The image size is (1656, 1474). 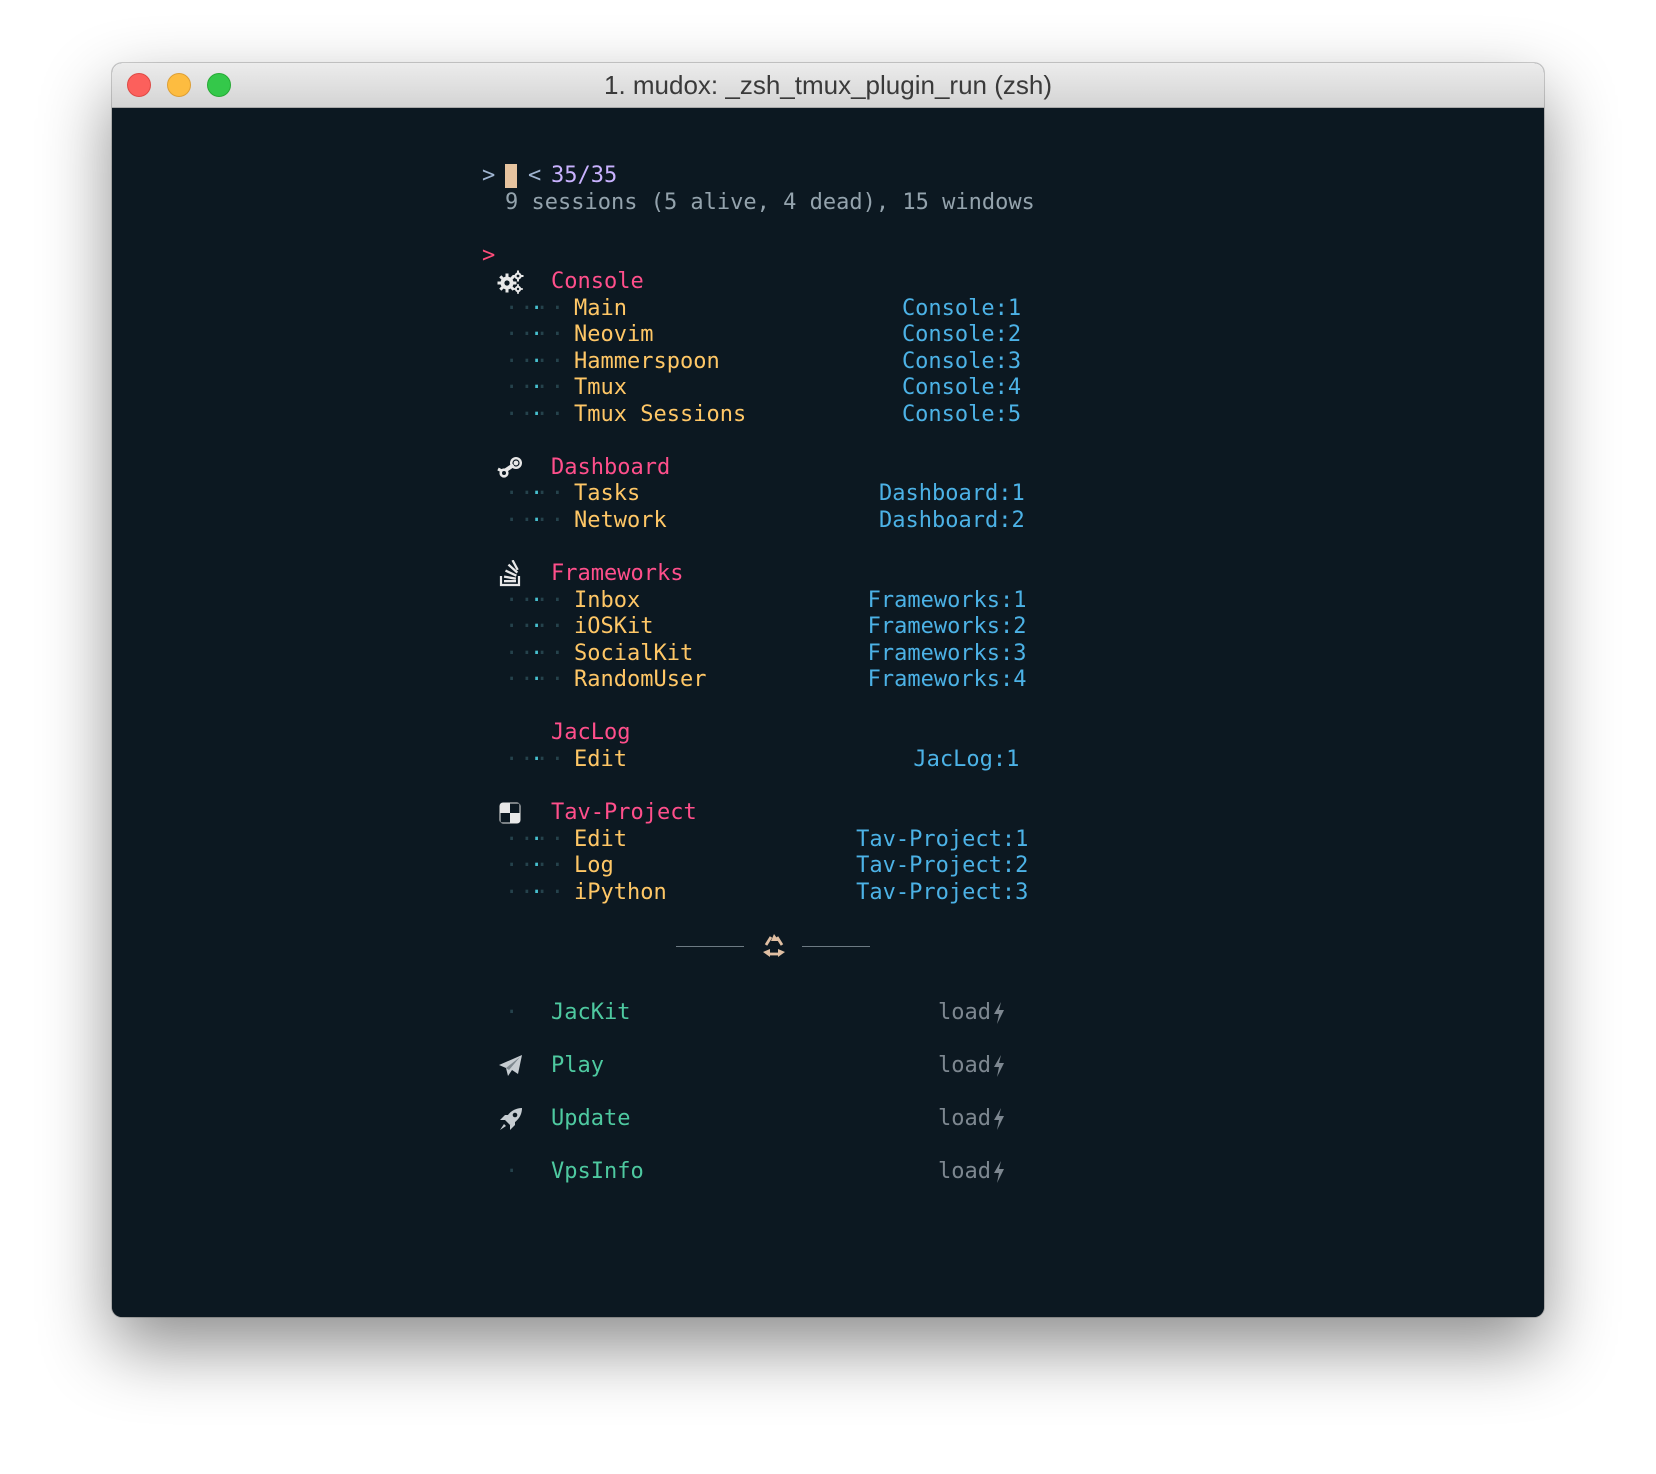 I want to click on window-target: Console:5, so click(x=961, y=415).